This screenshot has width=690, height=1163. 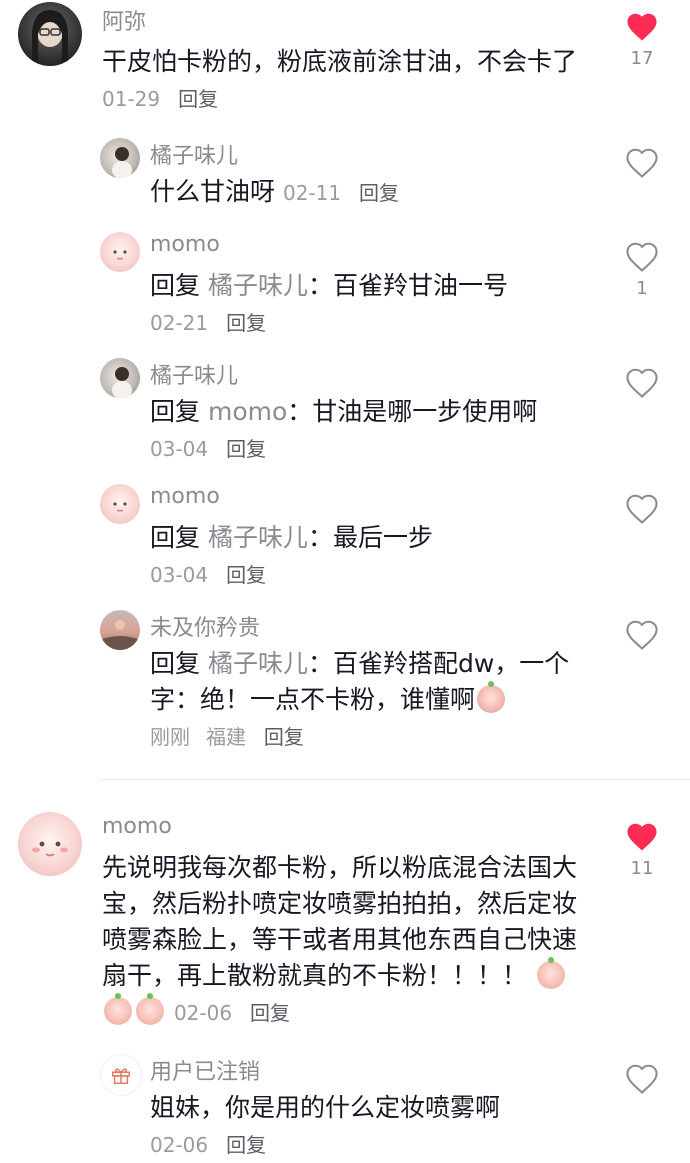 What do you see at coordinates (370, 304) in the screenshot?
I see `reply-text: 回复 橘子味儿：百雀羚甘油一号 02-21 回复` at bounding box center [370, 304].